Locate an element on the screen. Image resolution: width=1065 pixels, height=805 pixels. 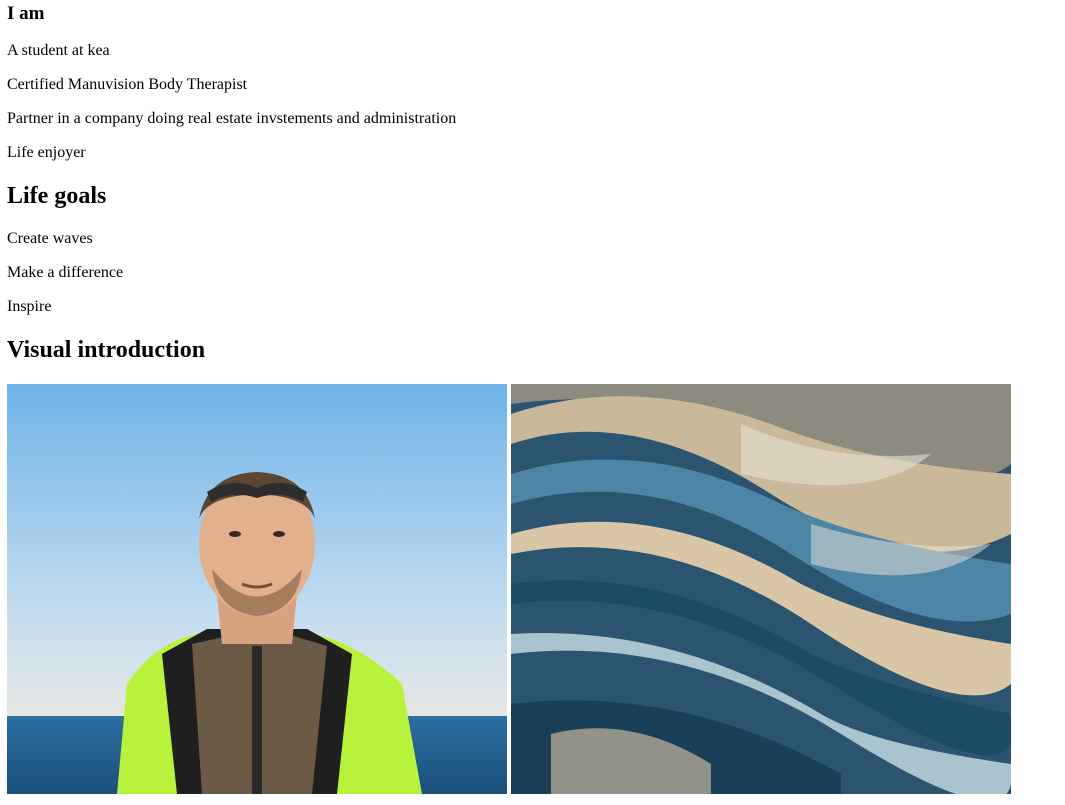
about-item: A student at kea is located at coordinates (58, 50).